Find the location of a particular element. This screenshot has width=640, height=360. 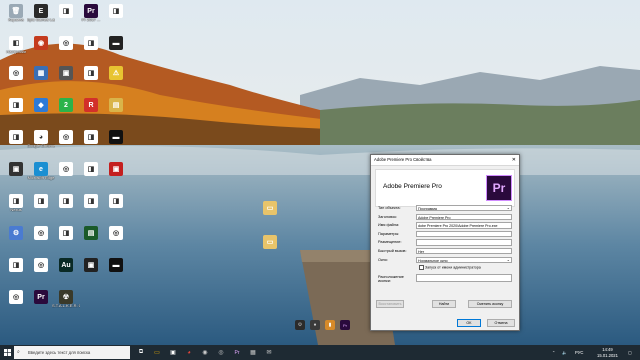

desktop-icon-r3c: ◨ is located at coordinates (91, 80).